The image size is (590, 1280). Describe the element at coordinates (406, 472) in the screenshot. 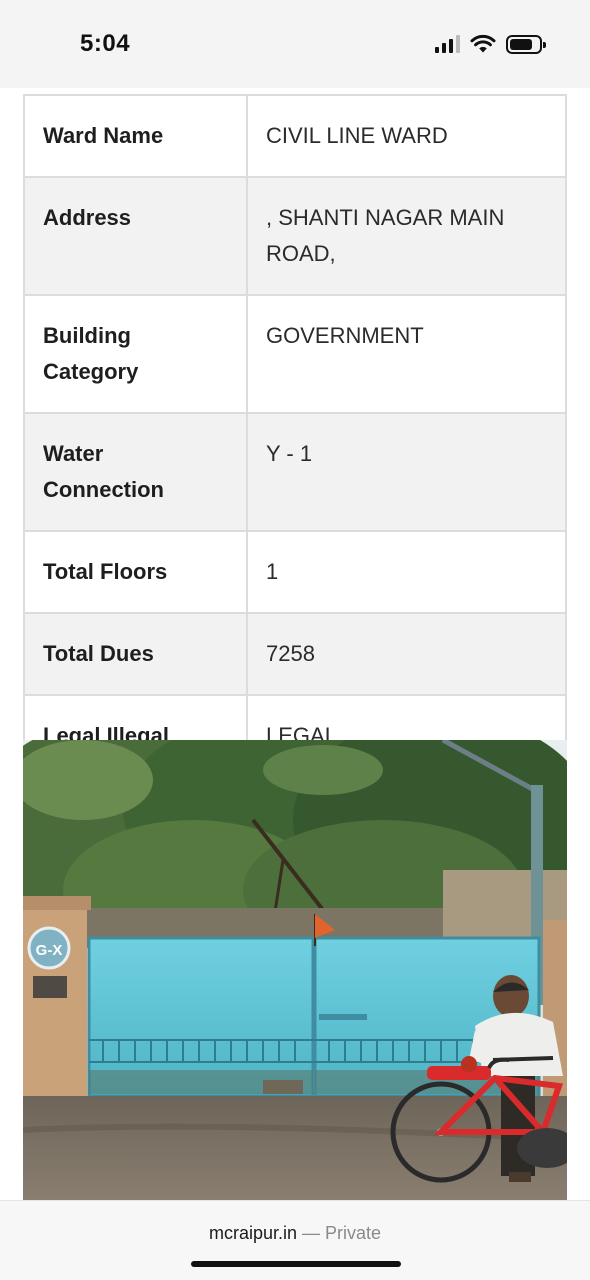

I see `row-value: Y - 1` at that location.